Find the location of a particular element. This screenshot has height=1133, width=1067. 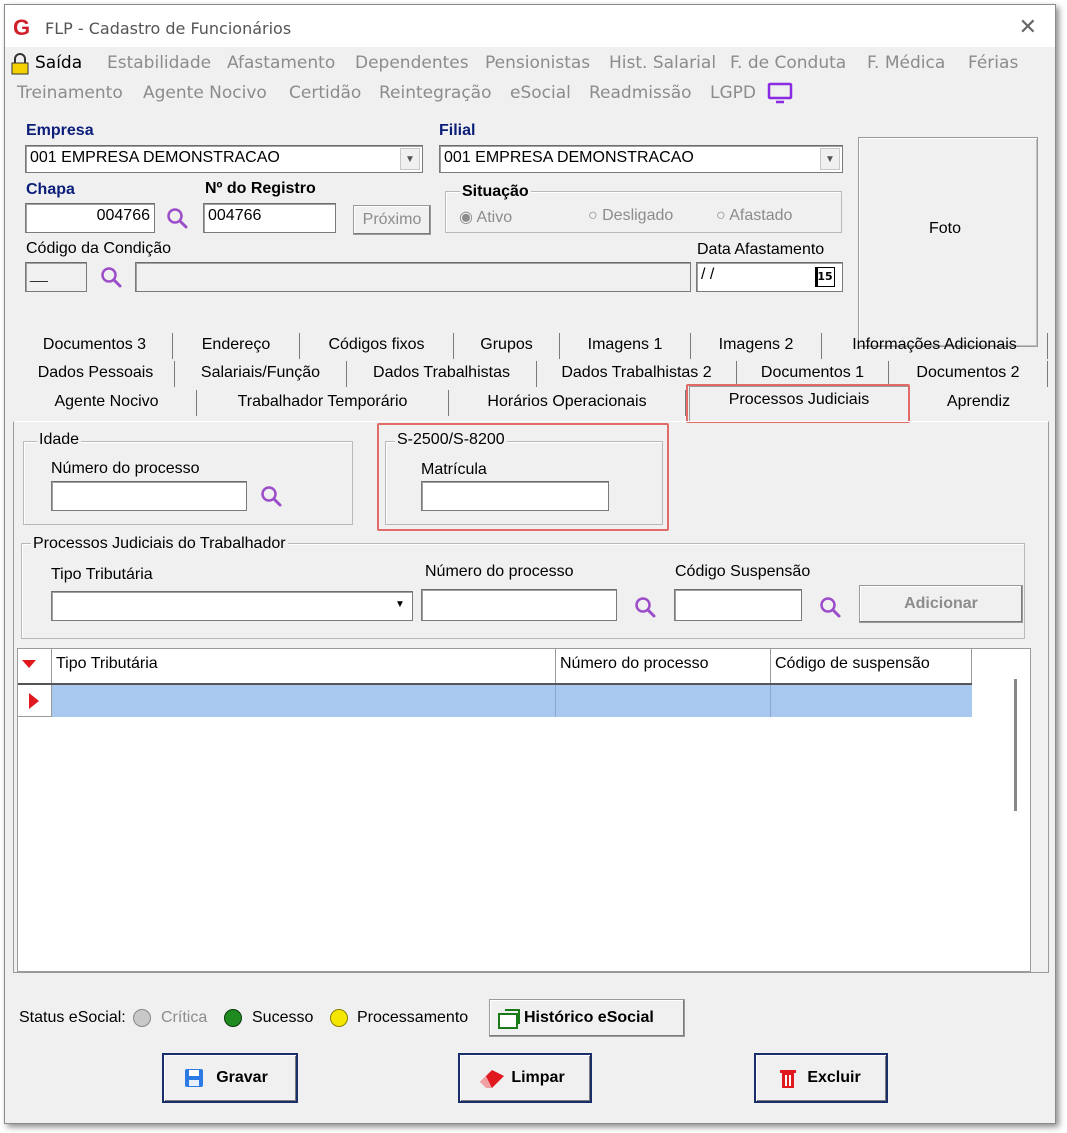

tab-aprendiz: Aprendiz is located at coordinates (978, 403).